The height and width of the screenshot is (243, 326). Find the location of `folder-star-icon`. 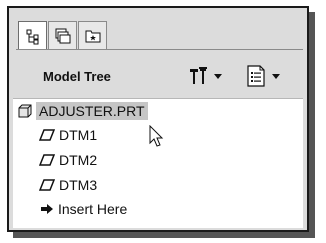

folder-star-icon is located at coordinates (92, 36).